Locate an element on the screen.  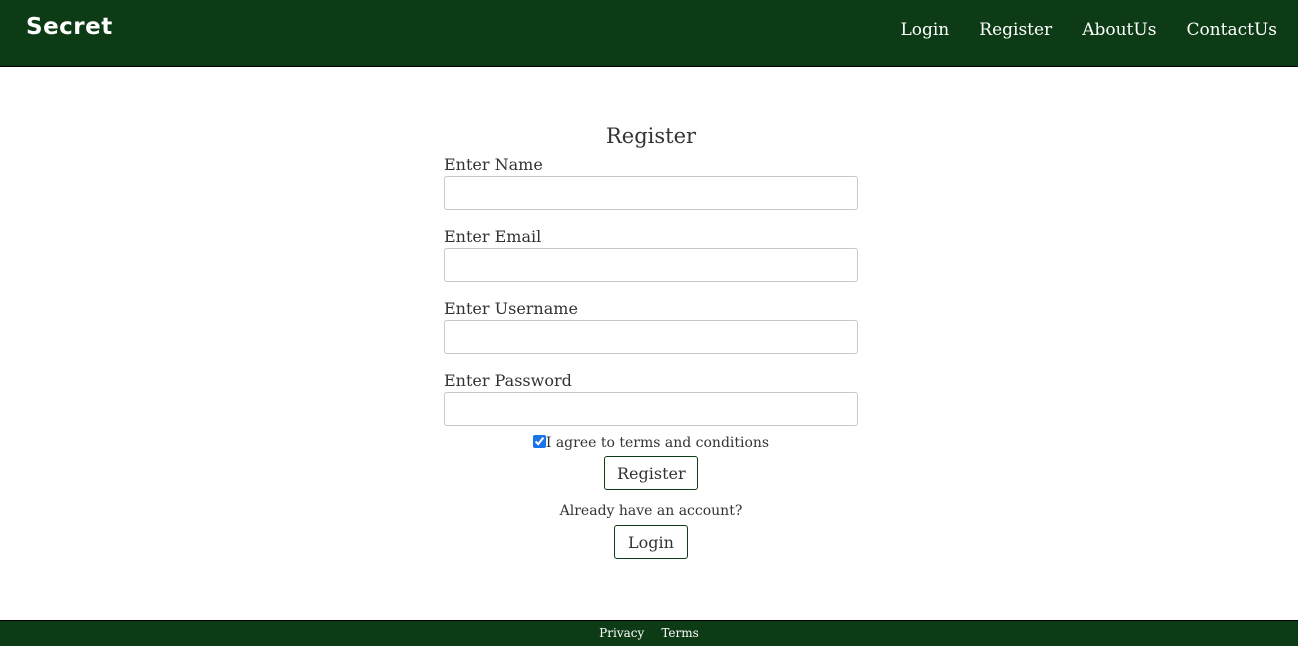
nav-link-login: Login is located at coordinates (924, 30).